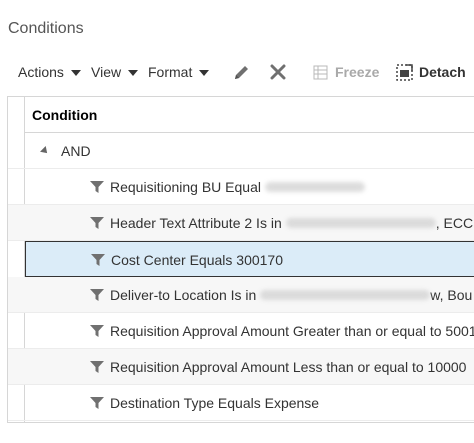 Image resolution: width=474 pixels, height=443 pixels. What do you see at coordinates (197, 260) in the screenshot?
I see `condition-text: Cost Center Equals 300170` at bounding box center [197, 260].